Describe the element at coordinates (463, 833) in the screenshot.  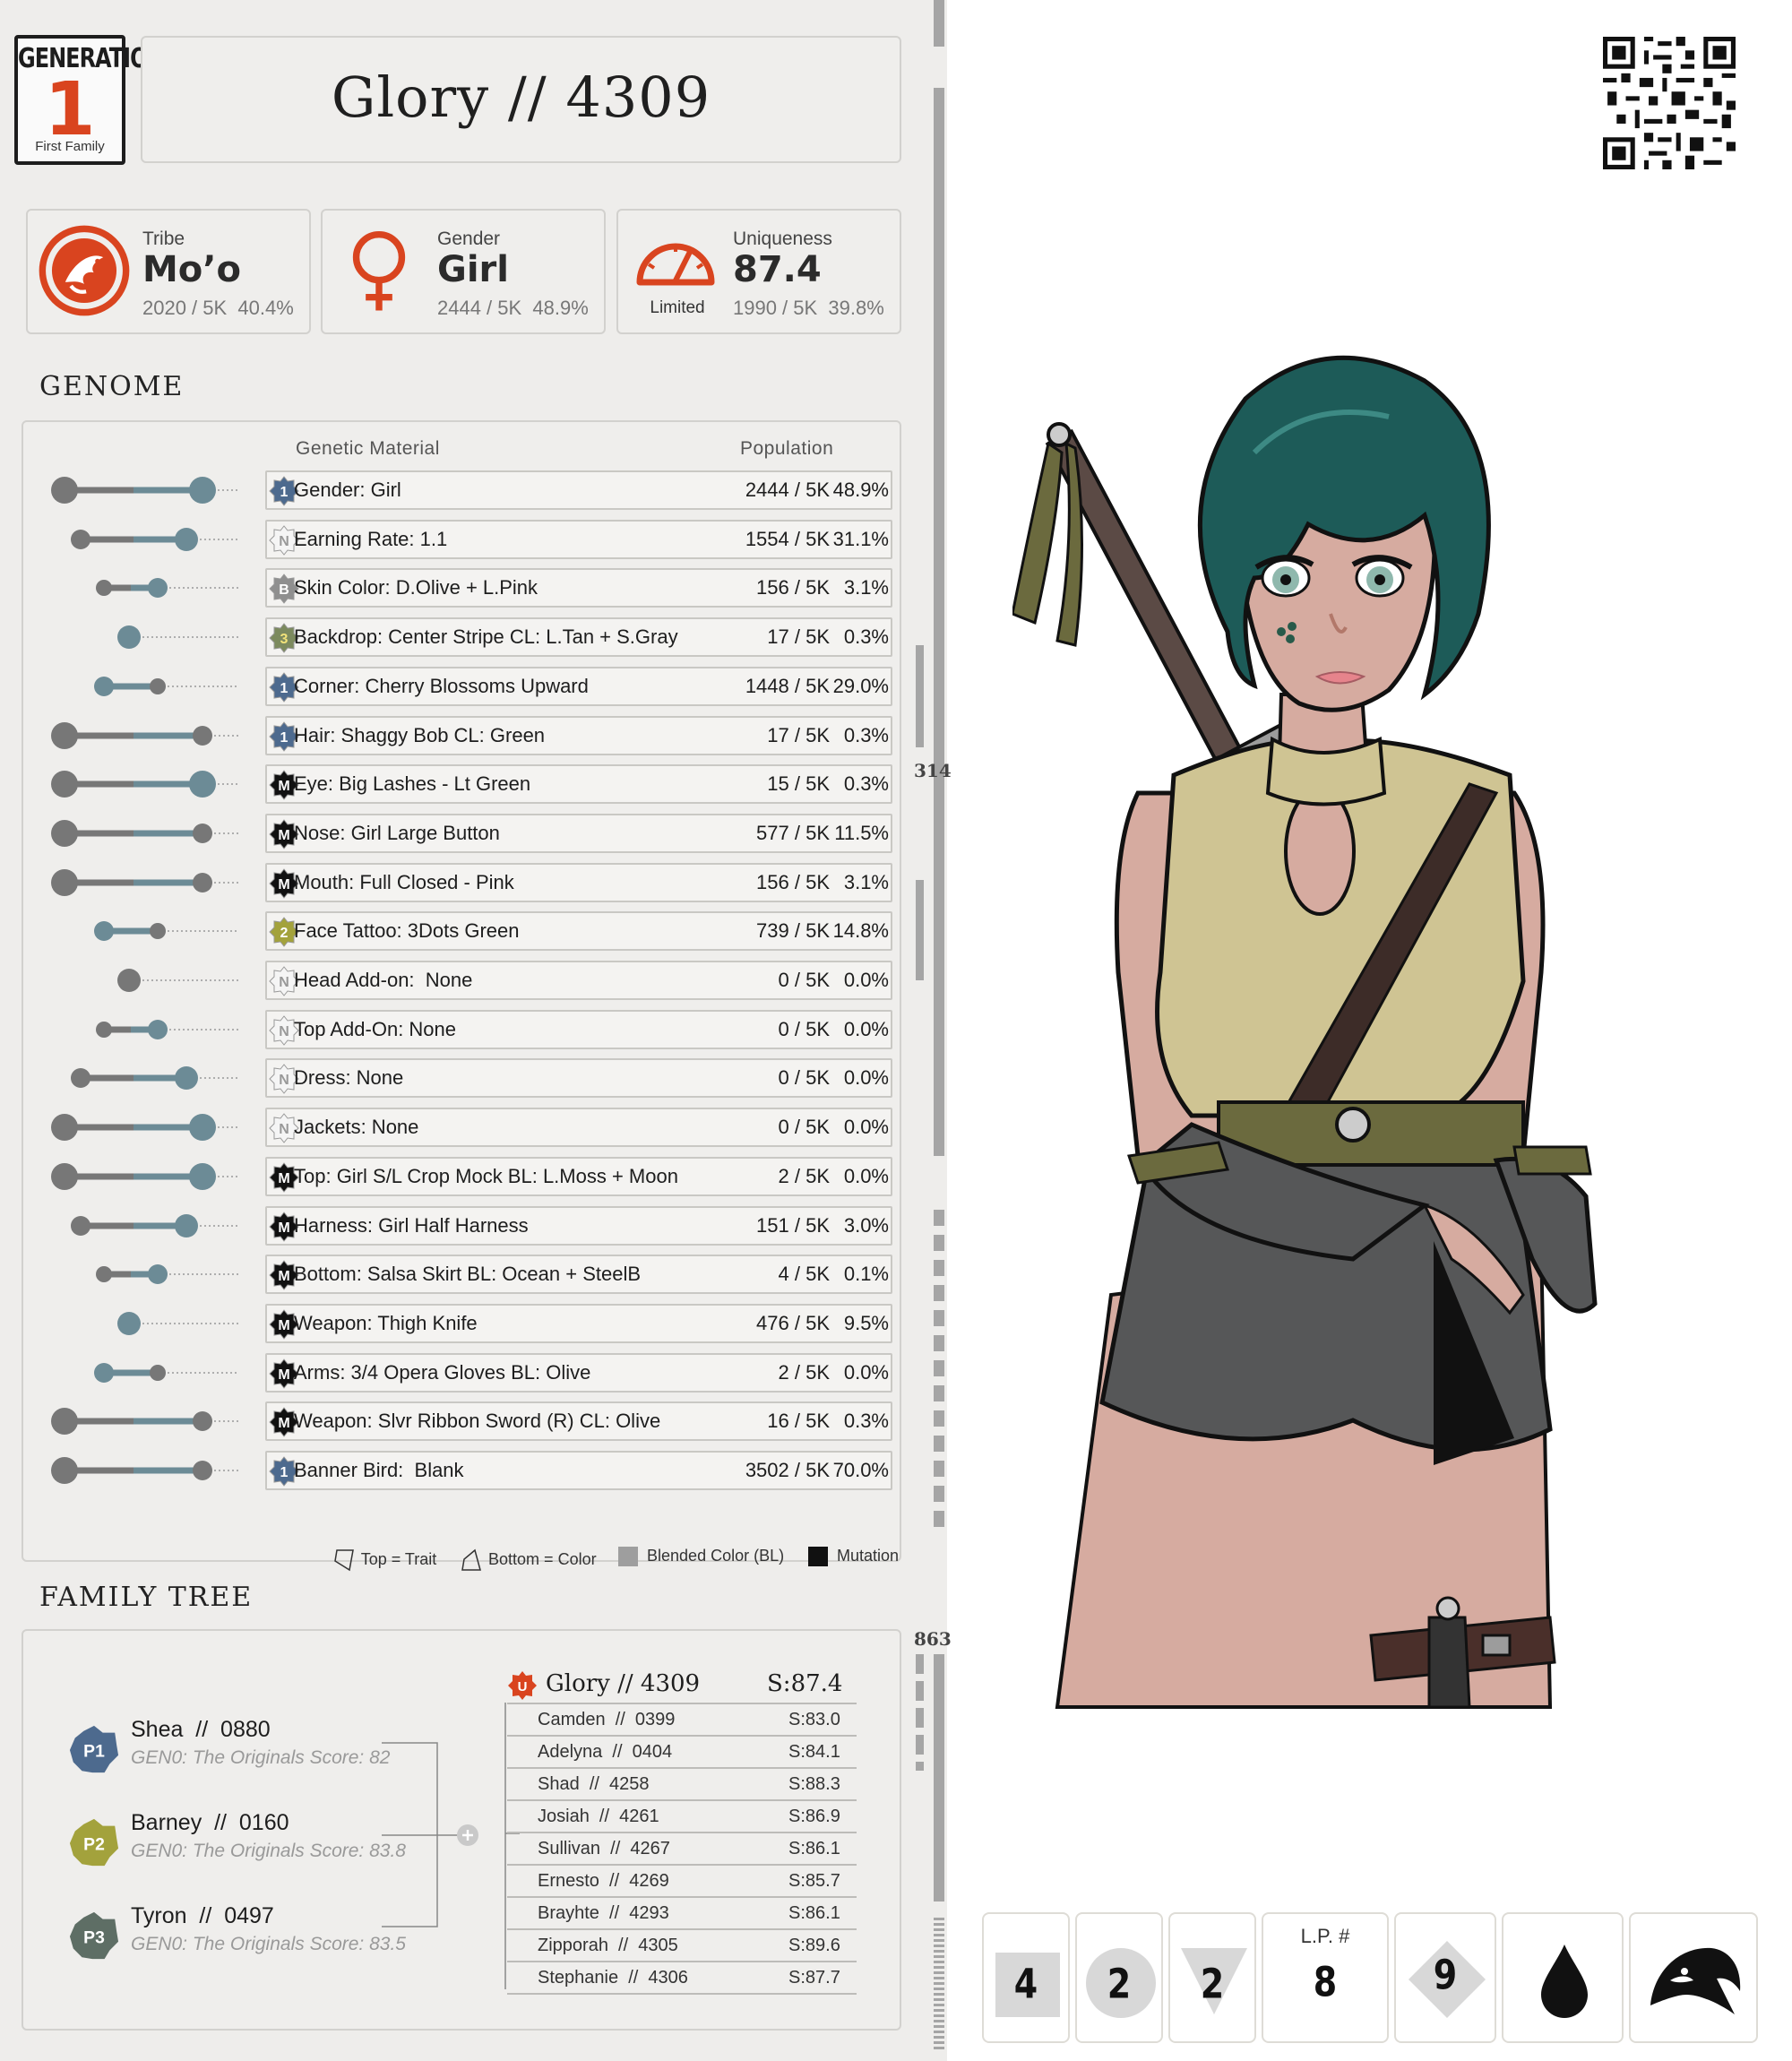
I see `gene-row: M Nose: Girl Large Button 577 / 5K 11.5%` at that location.